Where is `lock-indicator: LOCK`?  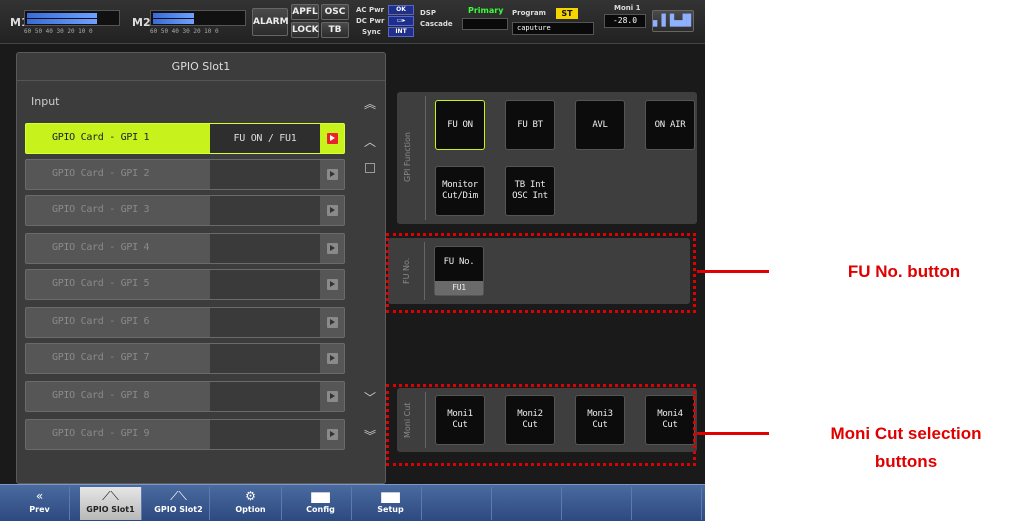 lock-indicator: LOCK is located at coordinates (305, 30).